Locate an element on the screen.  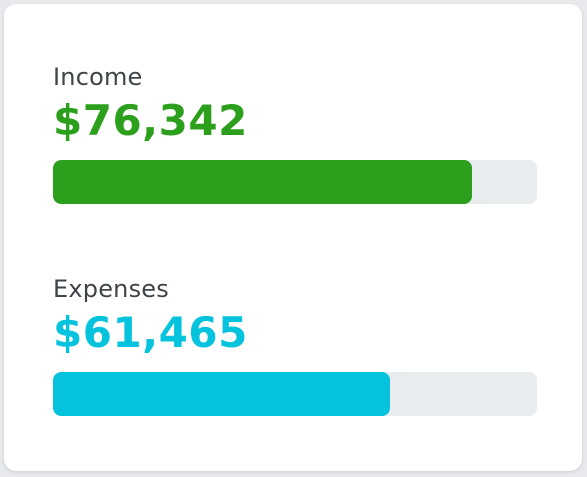
expenses-progress-fill is located at coordinates (222, 394).